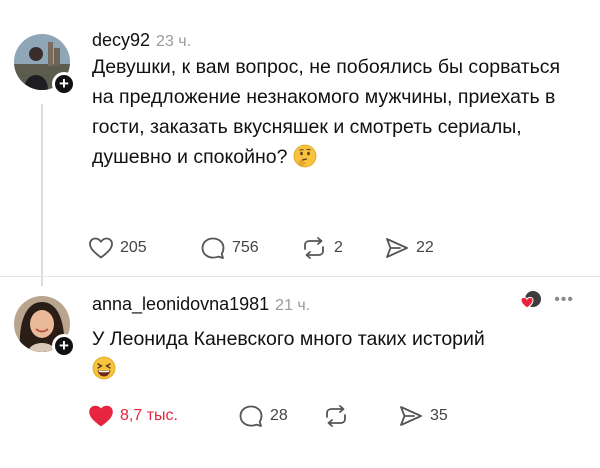 This screenshot has width=600, height=468. What do you see at coordinates (288, 339) in the screenshot?
I see `post-text-content: У Леонида Каневского много таких историй` at bounding box center [288, 339].